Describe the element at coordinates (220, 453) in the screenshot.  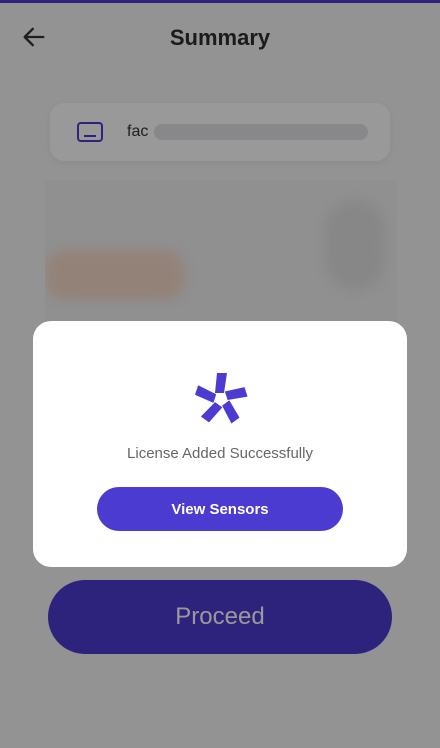
I see `dialog-message: License Added Successfully` at that location.